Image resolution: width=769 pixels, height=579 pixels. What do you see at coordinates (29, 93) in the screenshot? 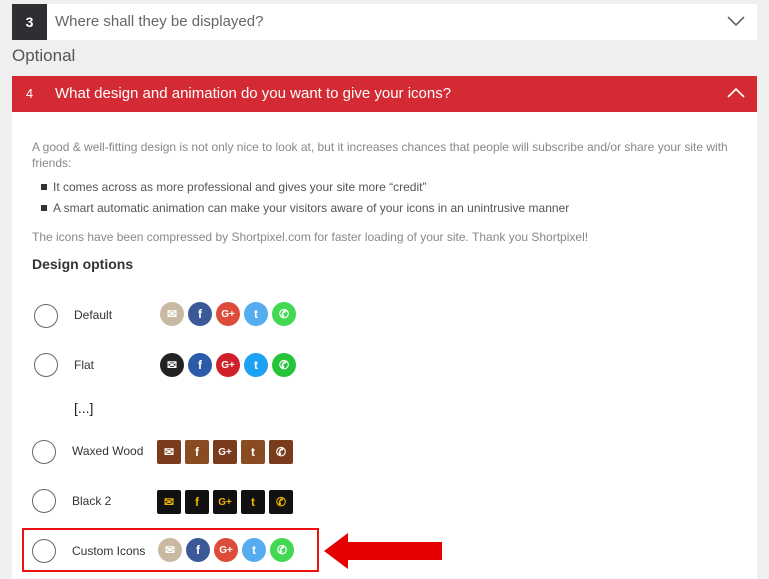
I see `step-4-number: 4` at bounding box center [29, 93].